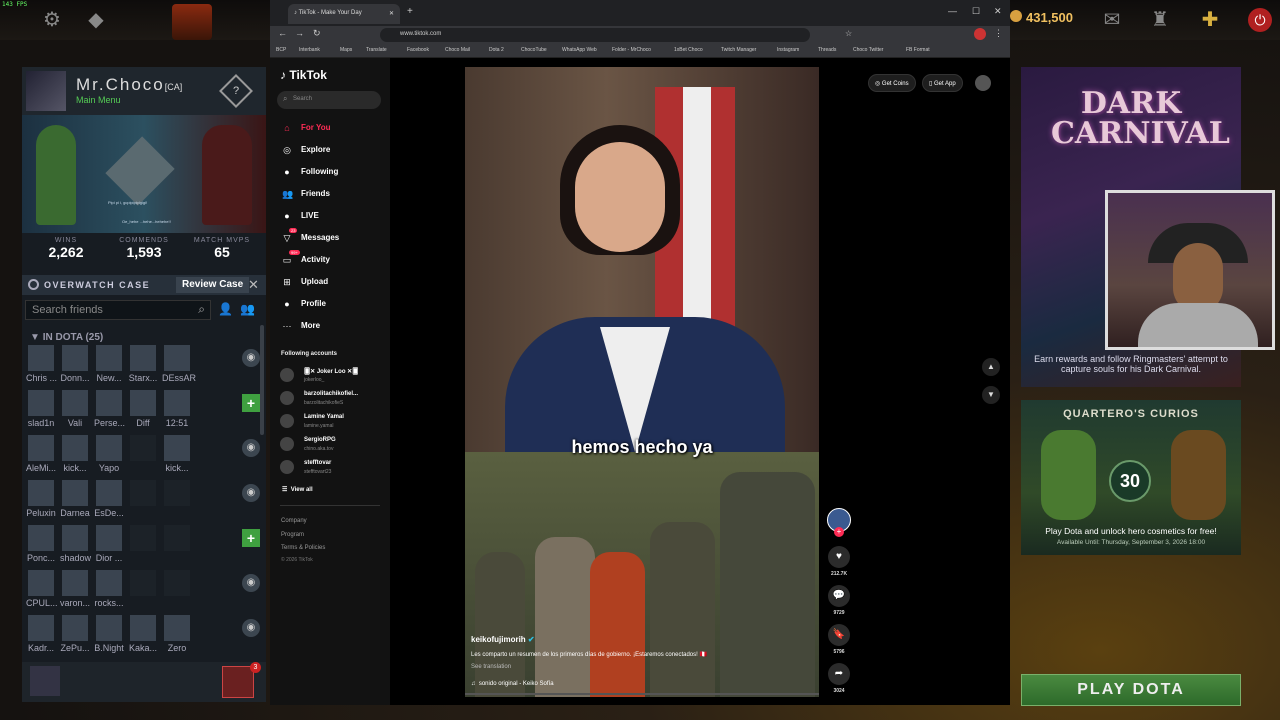 This screenshot has width=1280, height=720. I want to click on friends-group-header: ▼ IN DOTA (25), so click(66, 337).